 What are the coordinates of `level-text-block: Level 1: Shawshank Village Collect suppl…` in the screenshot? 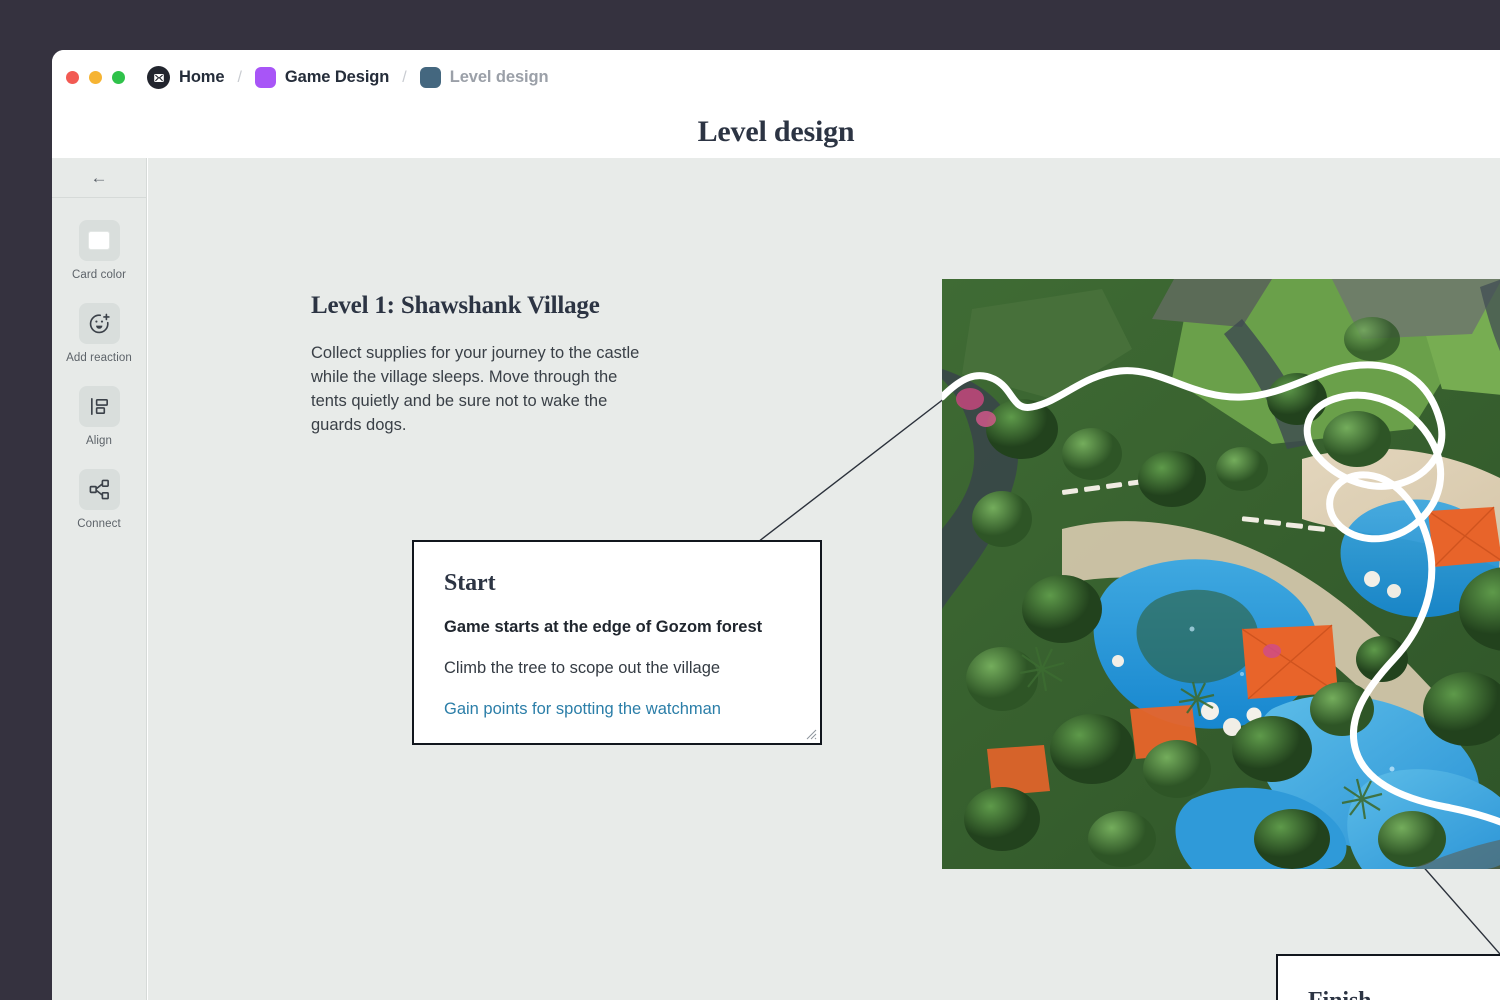 It's located at (491, 364).